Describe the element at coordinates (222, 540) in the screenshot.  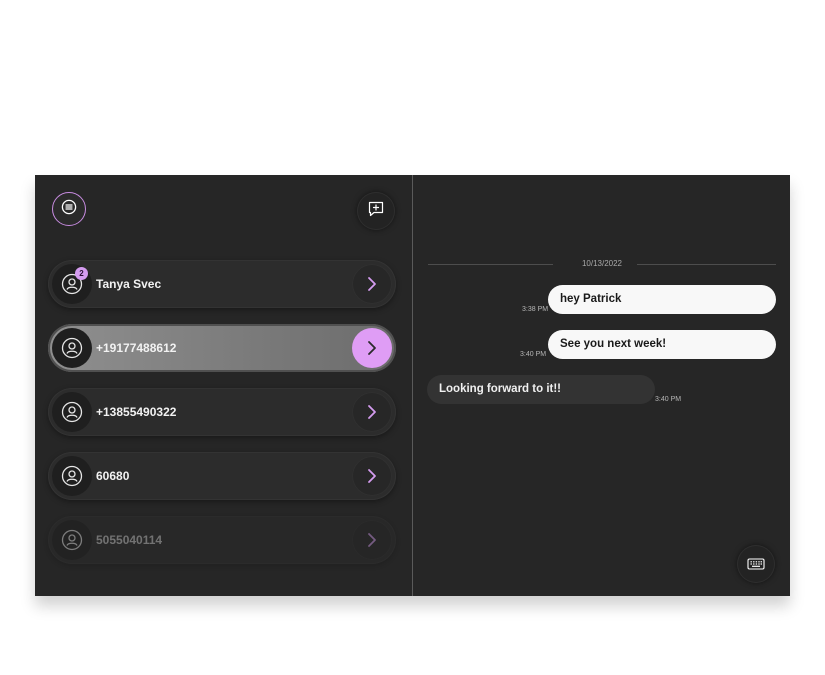
I see `conversation-item: 5055040114` at that location.